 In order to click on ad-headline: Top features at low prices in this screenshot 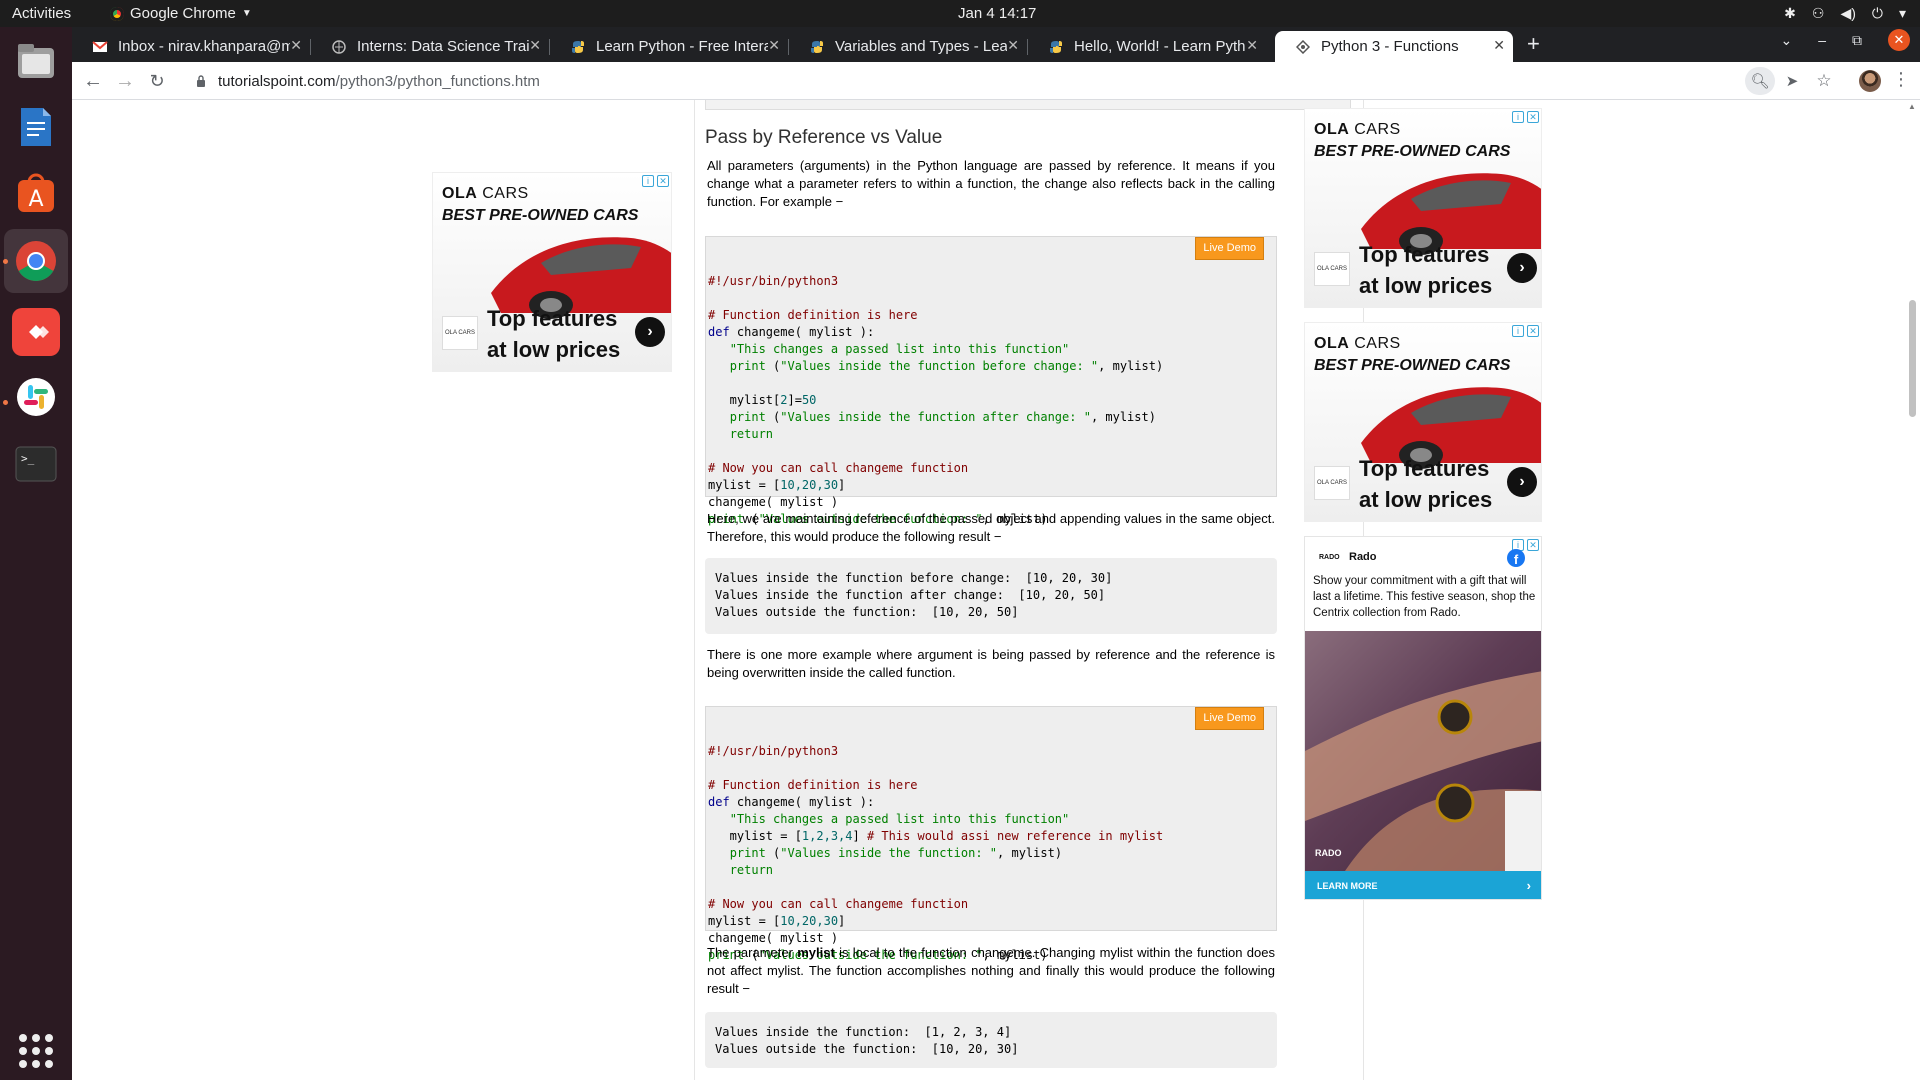, I will do `click(1426, 270)`.